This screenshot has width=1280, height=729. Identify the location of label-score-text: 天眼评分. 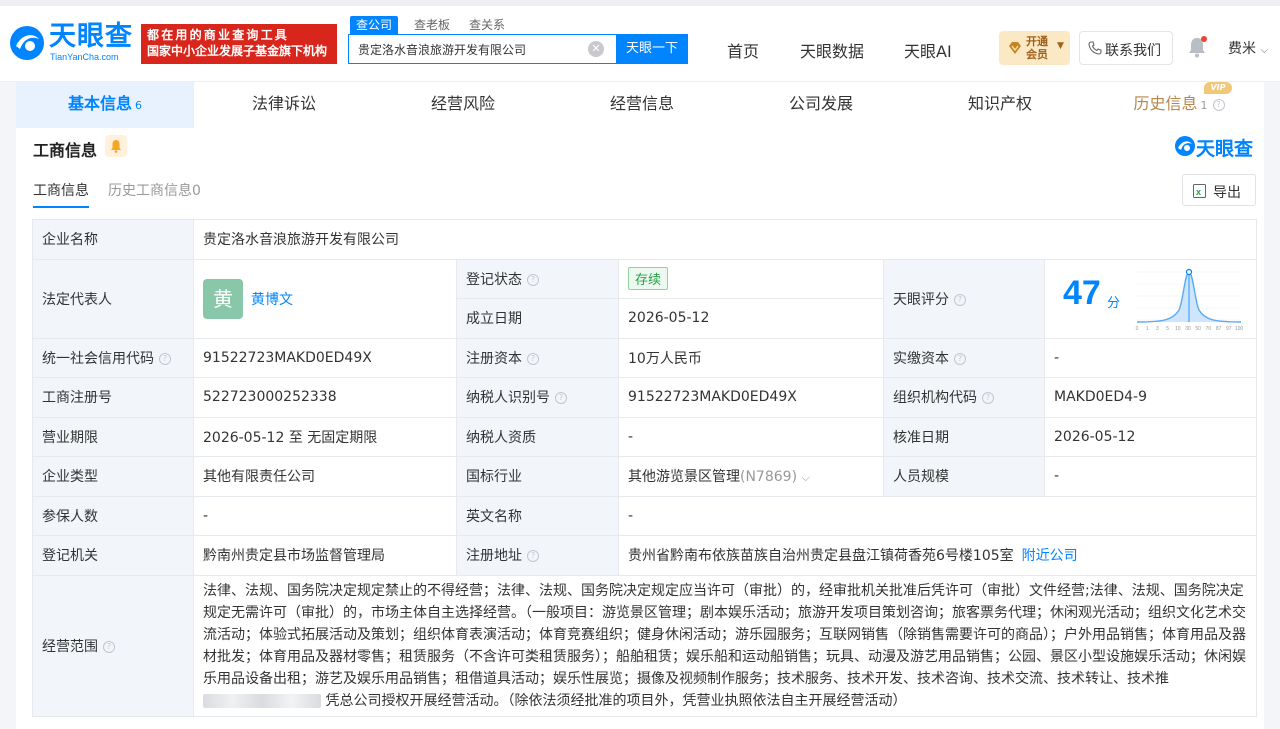
(921, 299).